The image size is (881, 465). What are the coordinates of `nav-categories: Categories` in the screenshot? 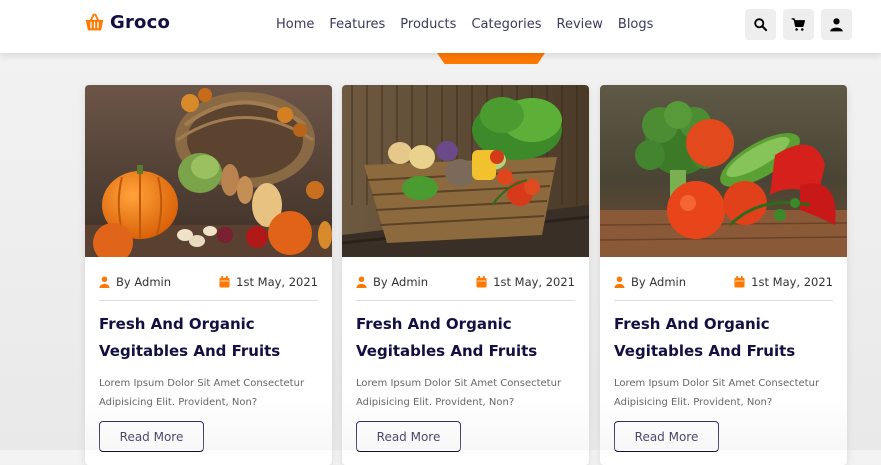 It's located at (506, 24).